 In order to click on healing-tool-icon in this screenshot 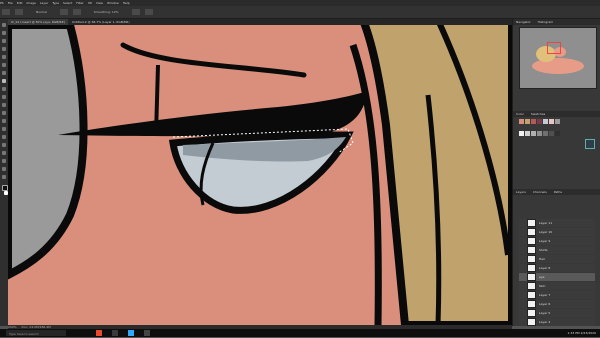, I will do `click(4, 73)`.